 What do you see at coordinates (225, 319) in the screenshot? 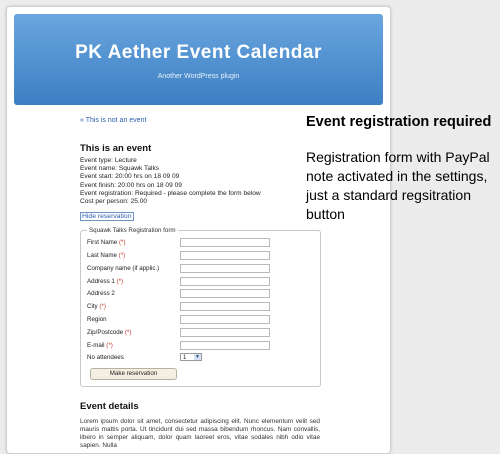
I see `region-input` at bounding box center [225, 319].